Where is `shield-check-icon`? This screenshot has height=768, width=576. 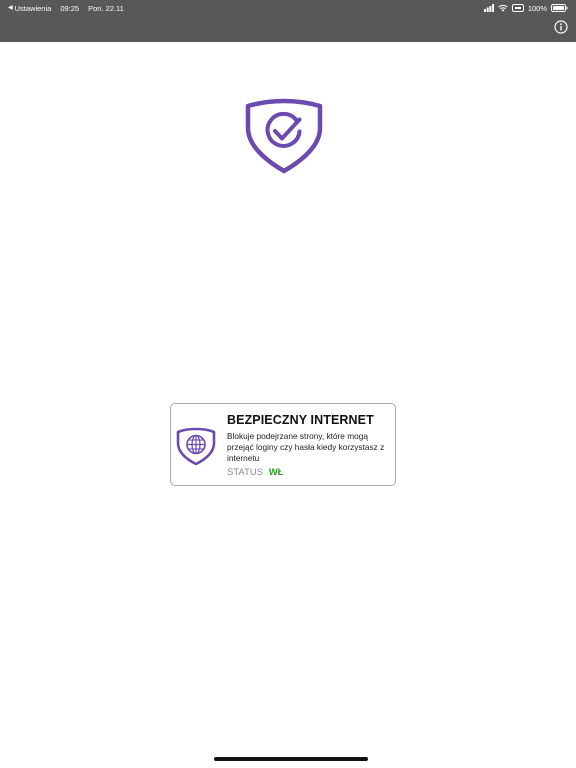 shield-check-icon is located at coordinates (284, 136).